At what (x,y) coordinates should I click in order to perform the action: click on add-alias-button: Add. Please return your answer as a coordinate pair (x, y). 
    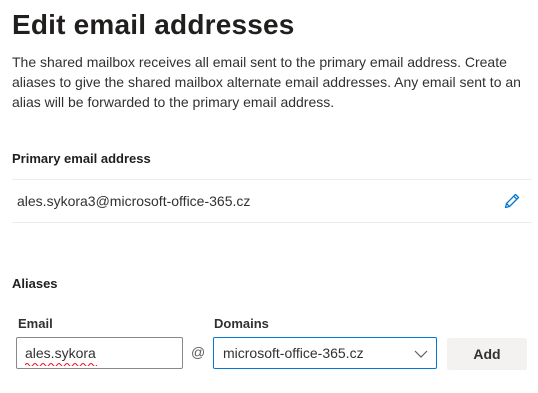
    Looking at the image, I should click on (487, 354).